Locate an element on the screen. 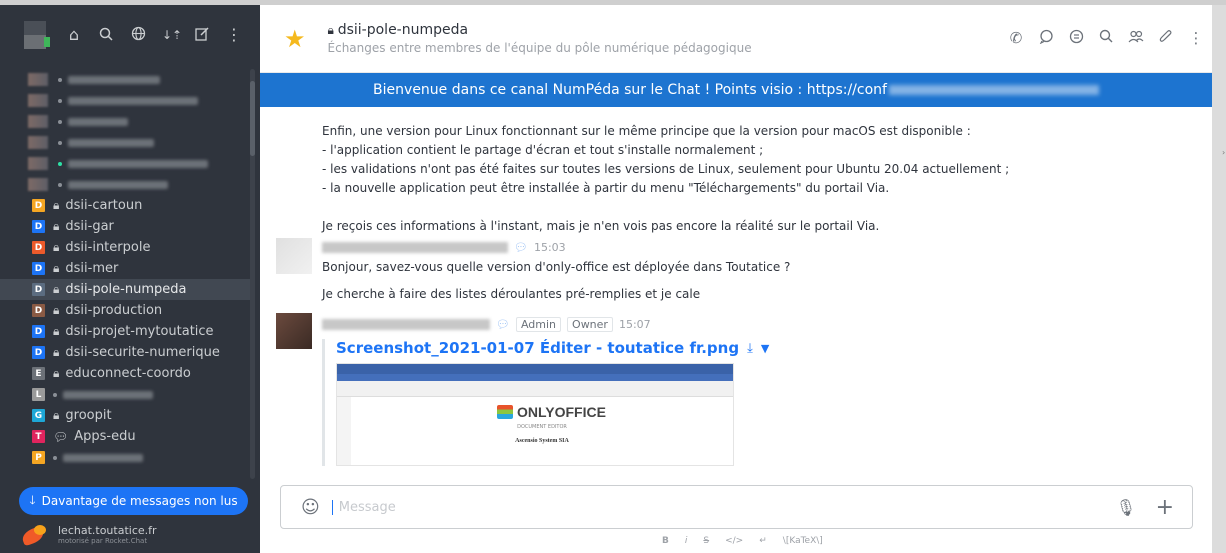  strike-button: S is located at coordinates (706, 541).